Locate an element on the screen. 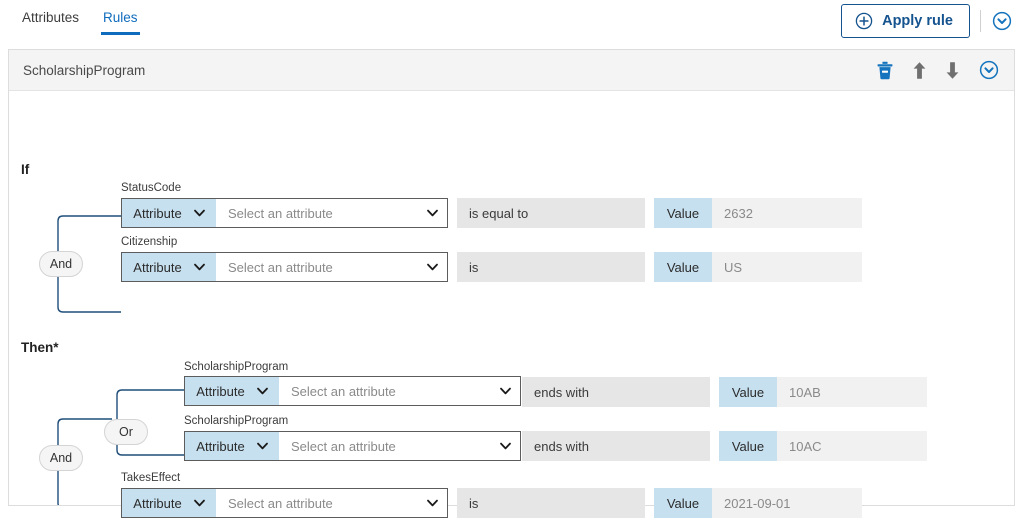  rule-card-actions is located at coordinates (938, 70).